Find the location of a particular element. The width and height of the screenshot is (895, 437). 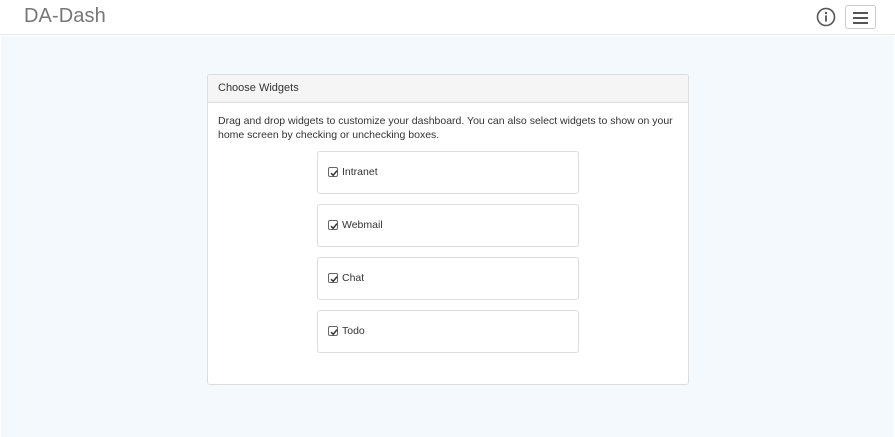

widget-label: Todo is located at coordinates (353, 331).